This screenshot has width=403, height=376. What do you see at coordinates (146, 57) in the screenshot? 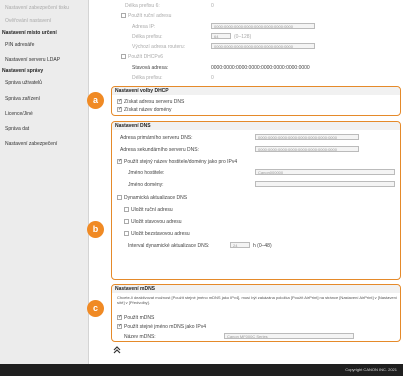
I see `dhcpv6-label: Použít DHCPv6` at bounding box center [146, 57].